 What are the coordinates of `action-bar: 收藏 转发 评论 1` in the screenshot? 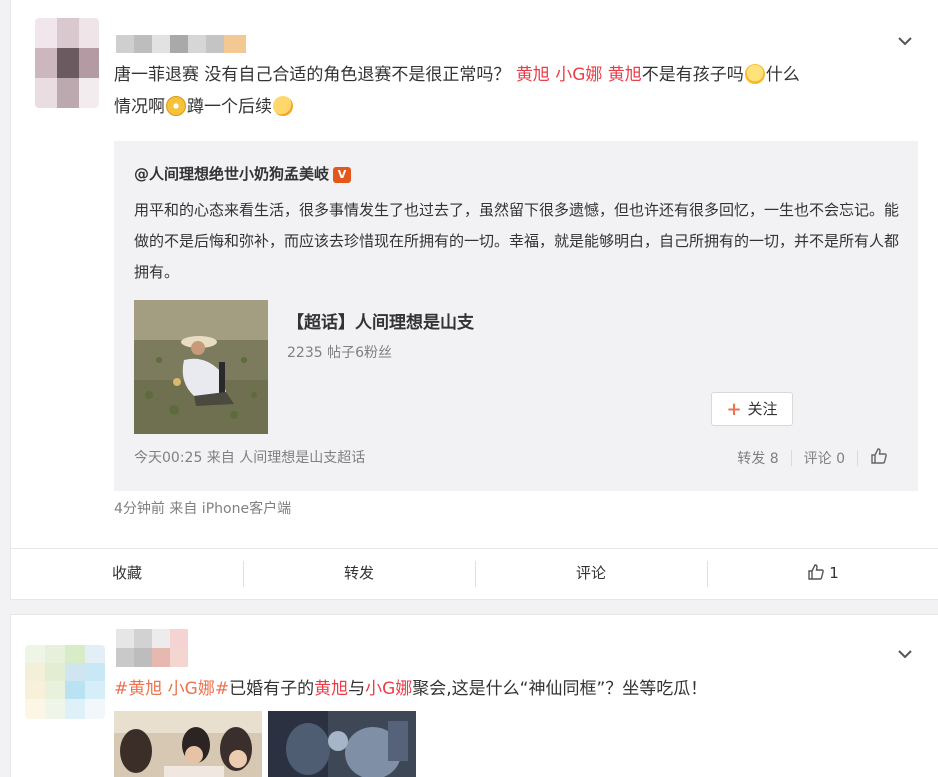 It's located at (474, 572).